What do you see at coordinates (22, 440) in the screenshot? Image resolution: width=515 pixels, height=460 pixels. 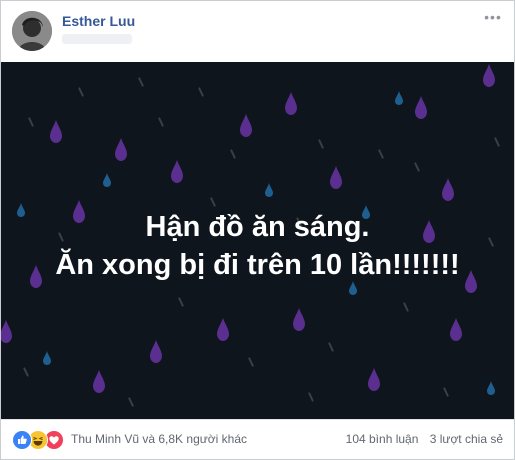 I see `like-reaction-icon` at bounding box center [22, 440].